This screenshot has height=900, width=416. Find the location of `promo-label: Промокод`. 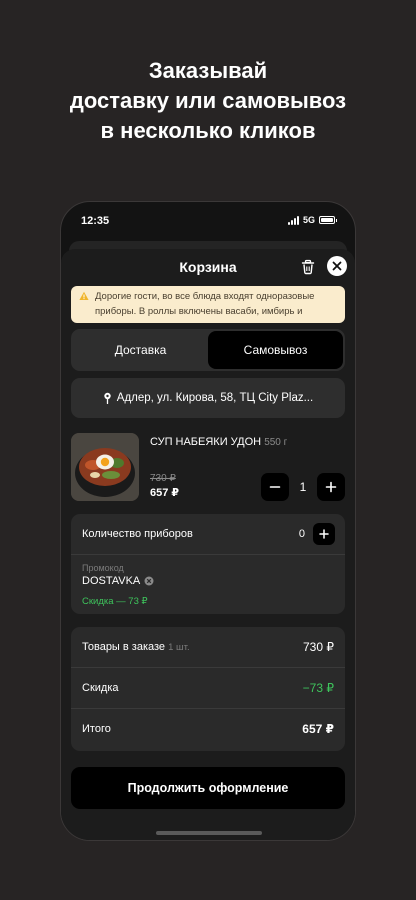

promo-label: Промокод is located at coordinates (103, 568).